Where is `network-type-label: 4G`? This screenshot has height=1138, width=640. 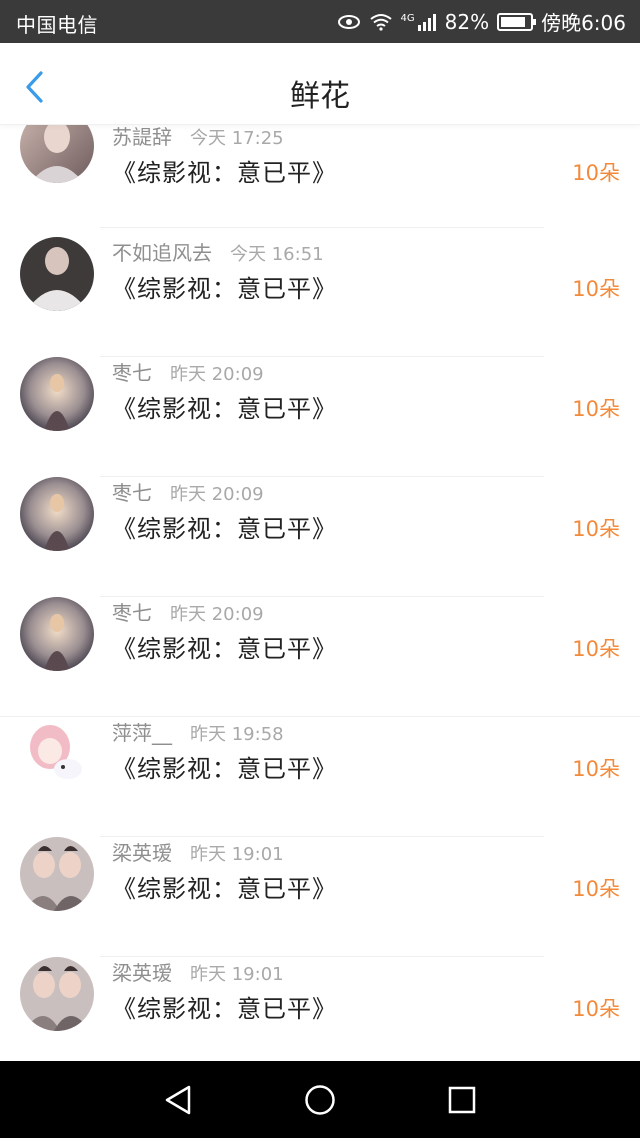 network-type-label: 4G is located at coordinates (407, 18).